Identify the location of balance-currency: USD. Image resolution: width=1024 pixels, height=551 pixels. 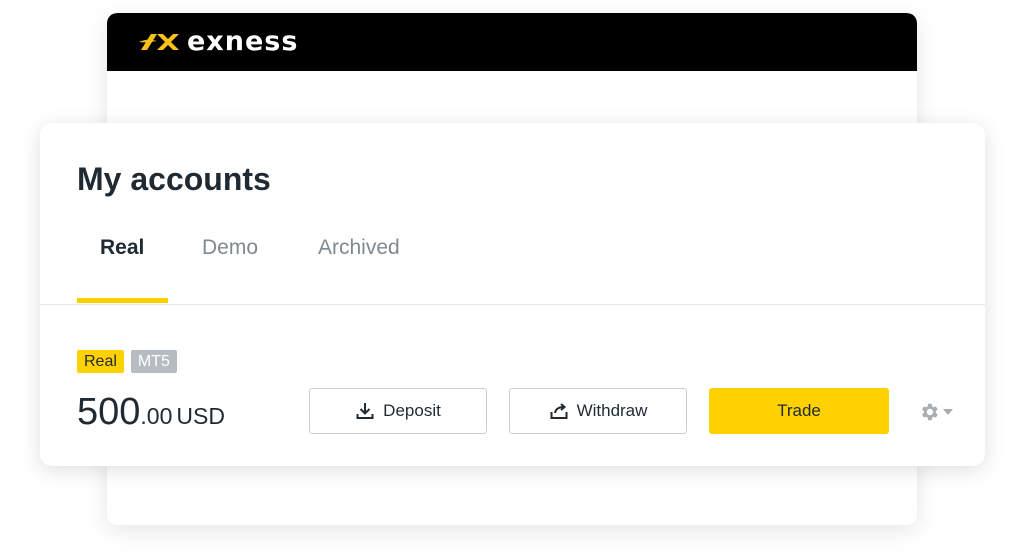
(200, 416).